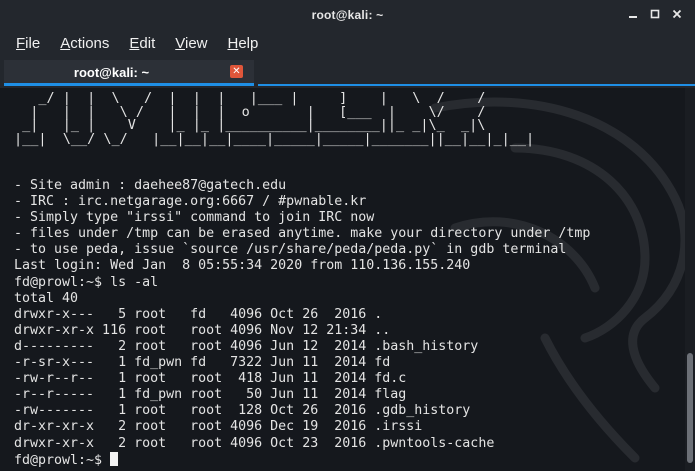 The image size is (695, 471). Describe the element at coordinates (147, 43) in the screenshot. I see `menu-edit-label: dit` at that location.